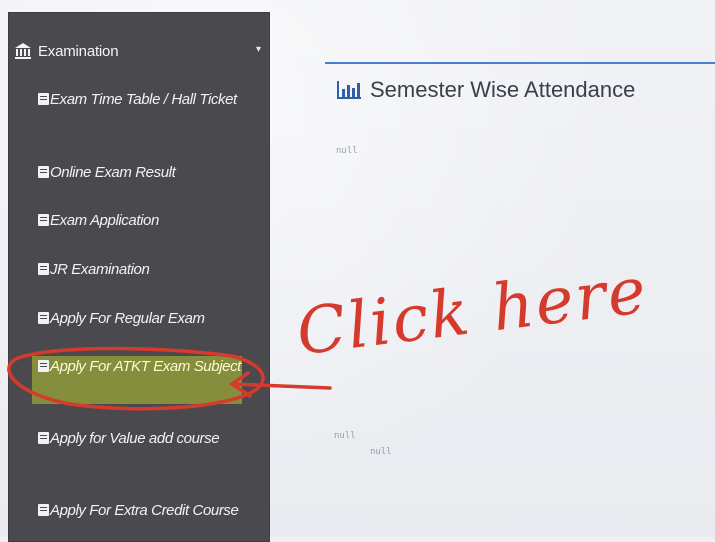 The width and height of the screenshot is (715, 542). I want to click on annotation-circle, so click(136, 378).